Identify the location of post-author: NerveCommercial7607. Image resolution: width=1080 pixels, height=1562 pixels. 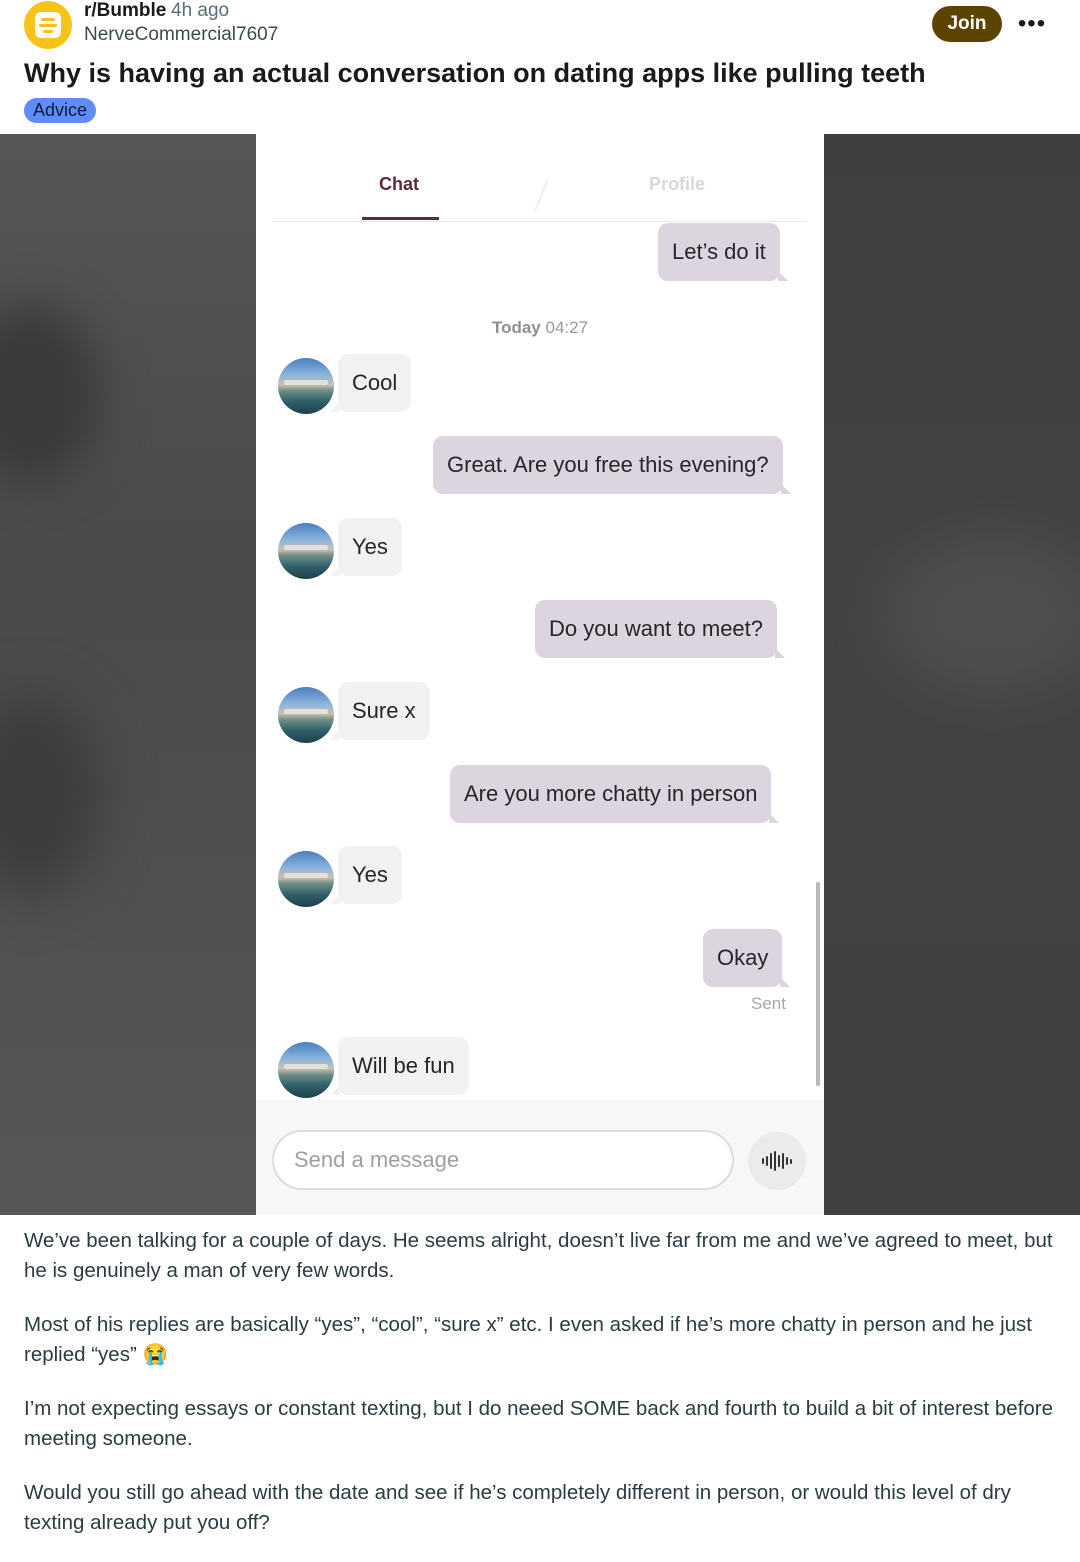
(181, 35).